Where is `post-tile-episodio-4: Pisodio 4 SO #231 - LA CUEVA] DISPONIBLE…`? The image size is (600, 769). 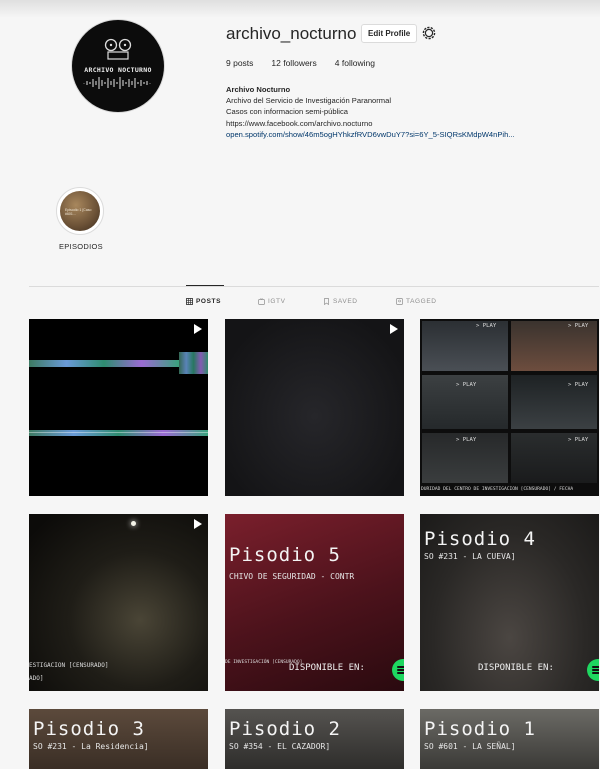
post-tile-episodio-4: Pisodio 4 SO #231 - LA CUEVA] DISPONIBLE… is located at coordinates (509, 602).